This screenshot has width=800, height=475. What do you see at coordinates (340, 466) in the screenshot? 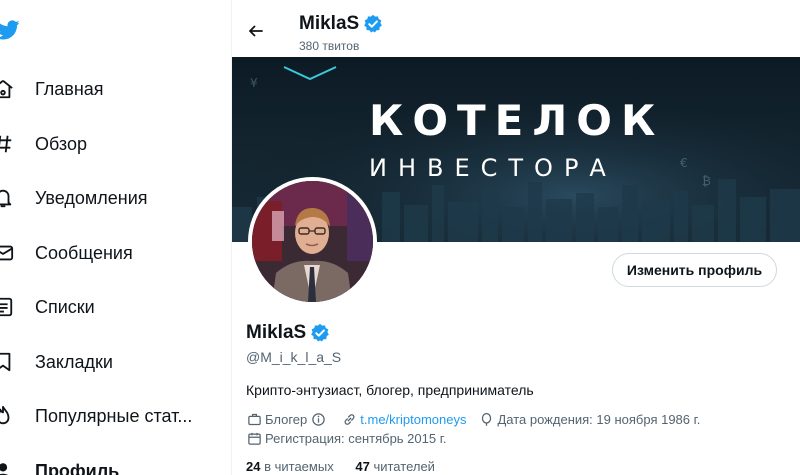
I see `follow-stats: 24 в читаемых 47 читателей` at bounding box center [340, 466].